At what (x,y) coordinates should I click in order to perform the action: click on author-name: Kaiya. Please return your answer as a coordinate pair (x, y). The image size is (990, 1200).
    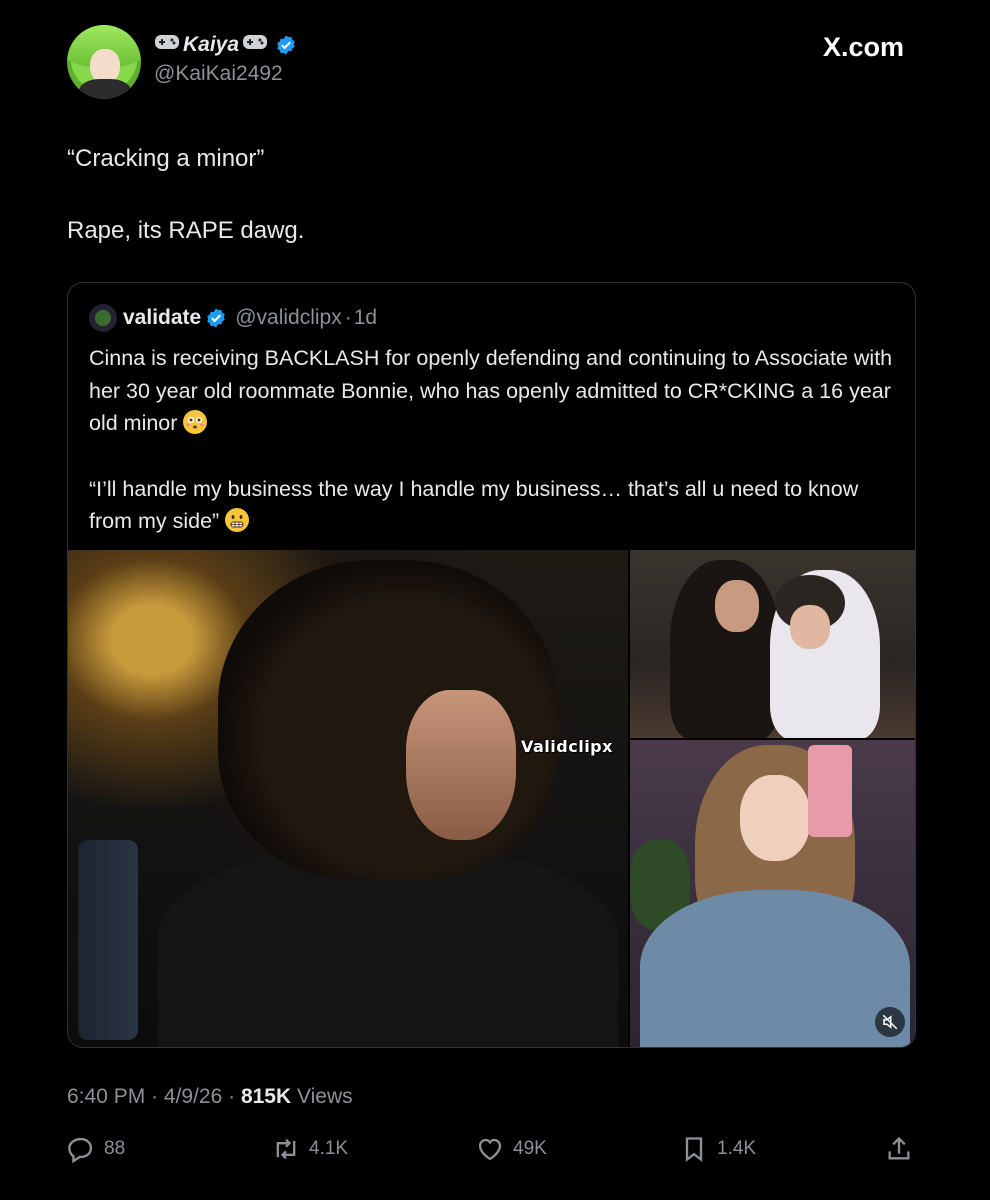
    Looking at the image, I should click on (211, 45).